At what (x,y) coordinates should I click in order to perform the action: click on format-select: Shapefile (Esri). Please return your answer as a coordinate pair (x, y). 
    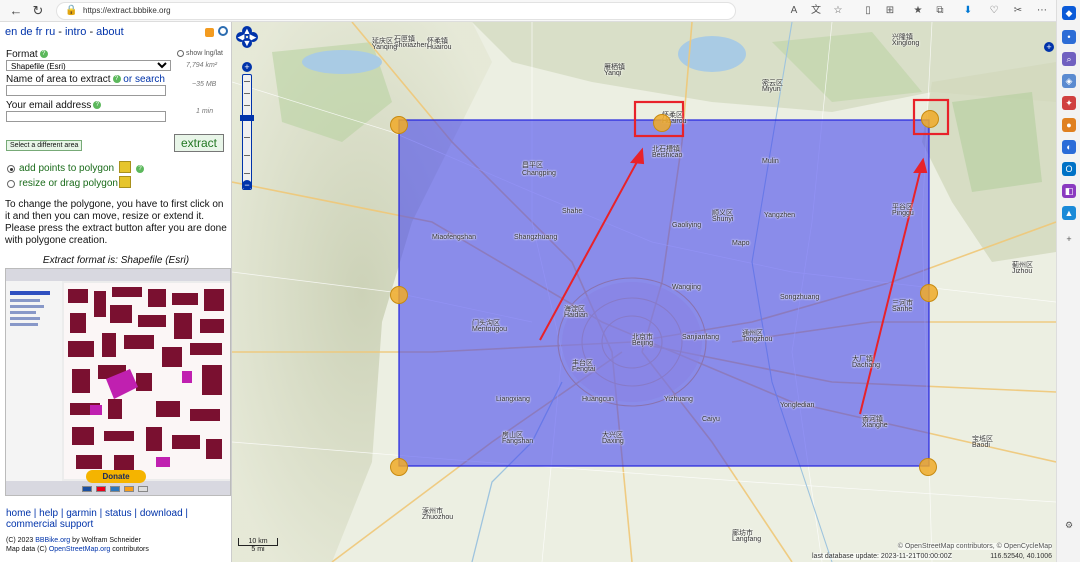
    Looking at the image, I should click on (88, 65).